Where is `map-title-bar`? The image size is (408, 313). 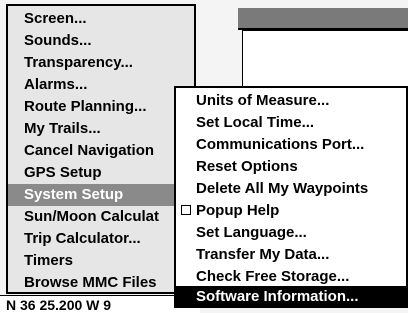 map-title-bar is located at coordinates (323, 19).